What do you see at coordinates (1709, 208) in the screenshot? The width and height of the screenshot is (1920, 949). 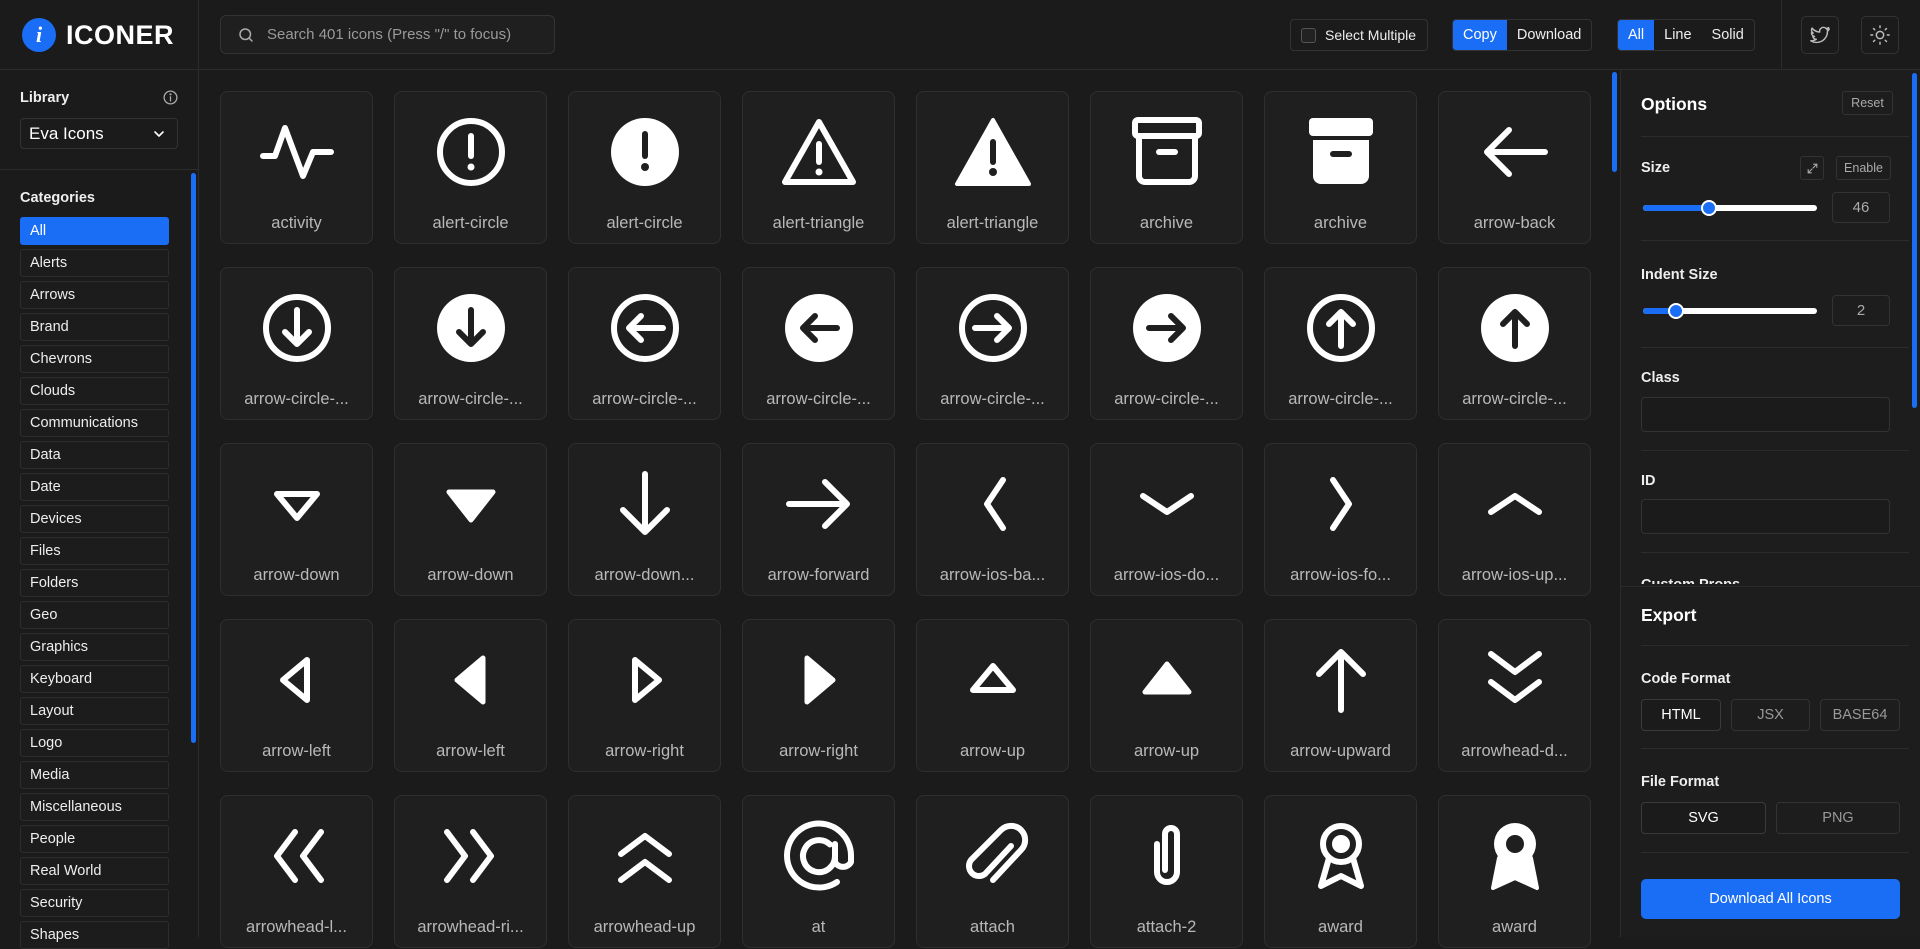 I see `size-slider-thumb` at bounding box center [1709, 208].